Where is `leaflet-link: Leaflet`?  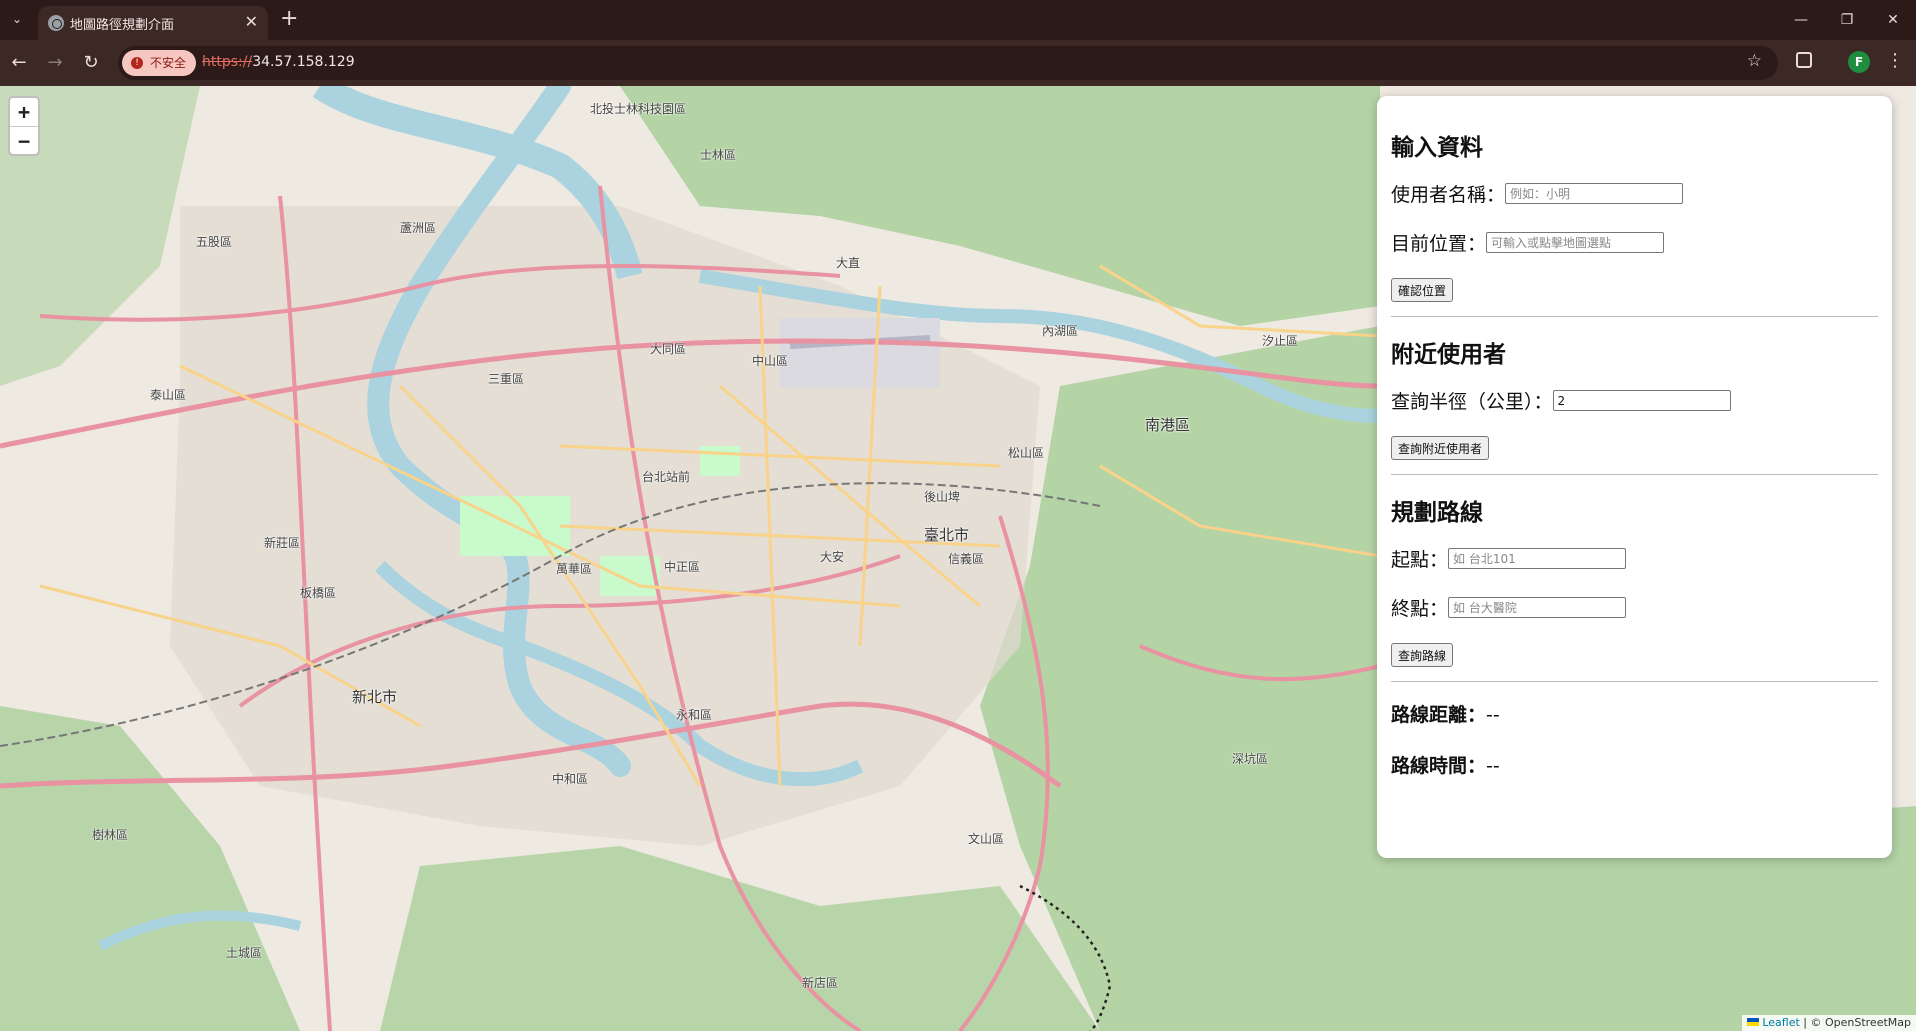
leaflet-link: Leaflet is located at coordinates (1780, 1022).